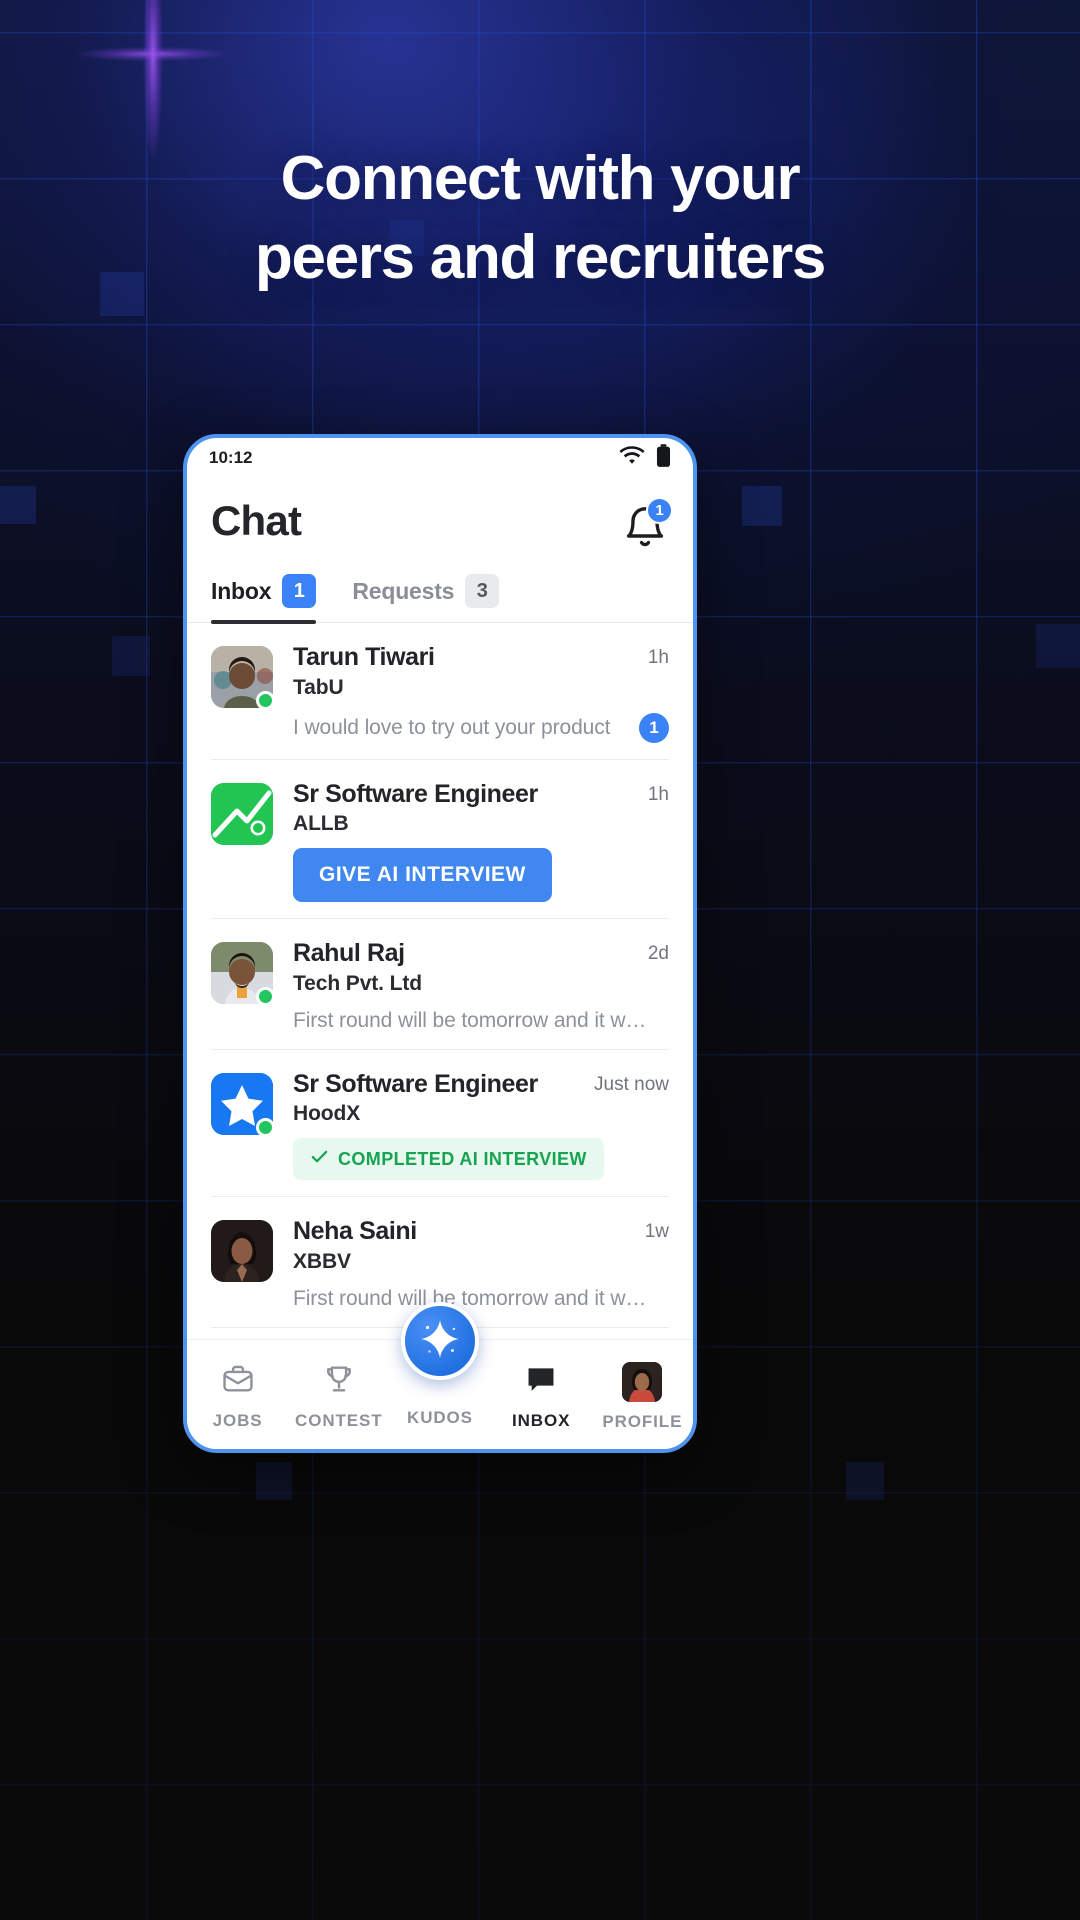  I want to click on trophy-icon, so click(339, 1381).